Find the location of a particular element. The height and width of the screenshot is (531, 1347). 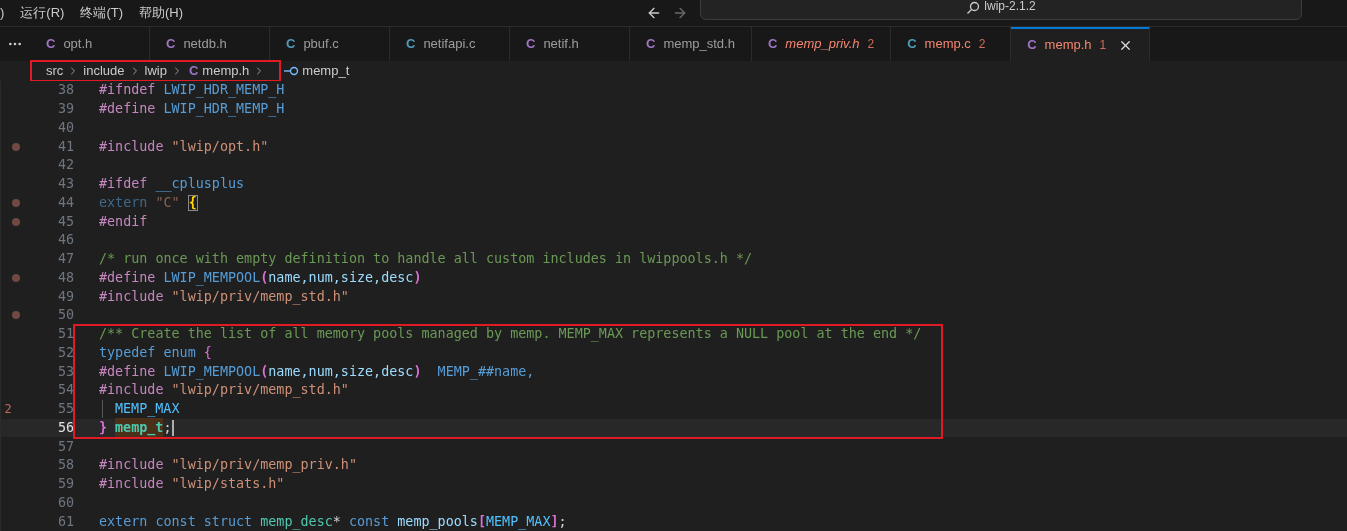

breadcrumb-item: memp_t is located at coordinates (326, 71).